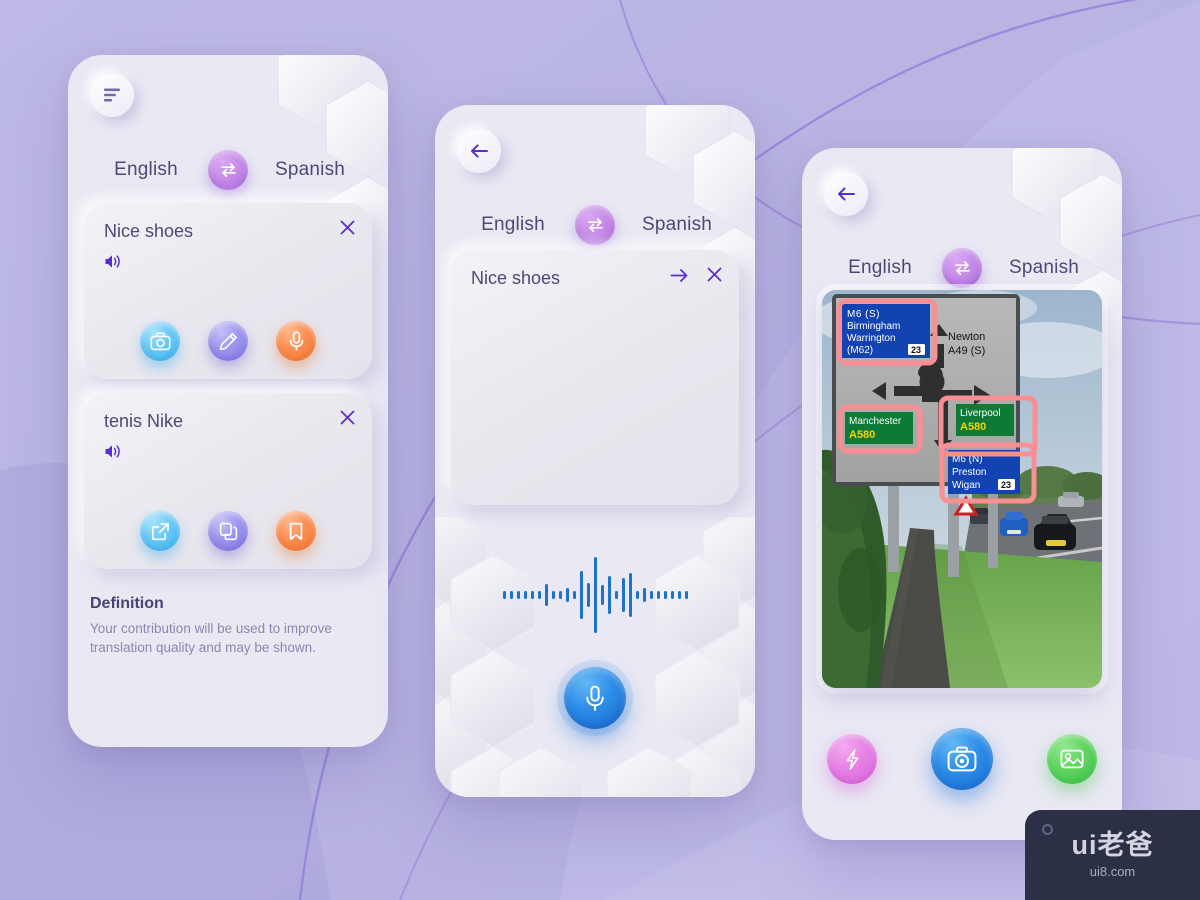 The width and height of the screenshot is (1200, 900). I want to click on hamburger-icon, so click(112, 95).